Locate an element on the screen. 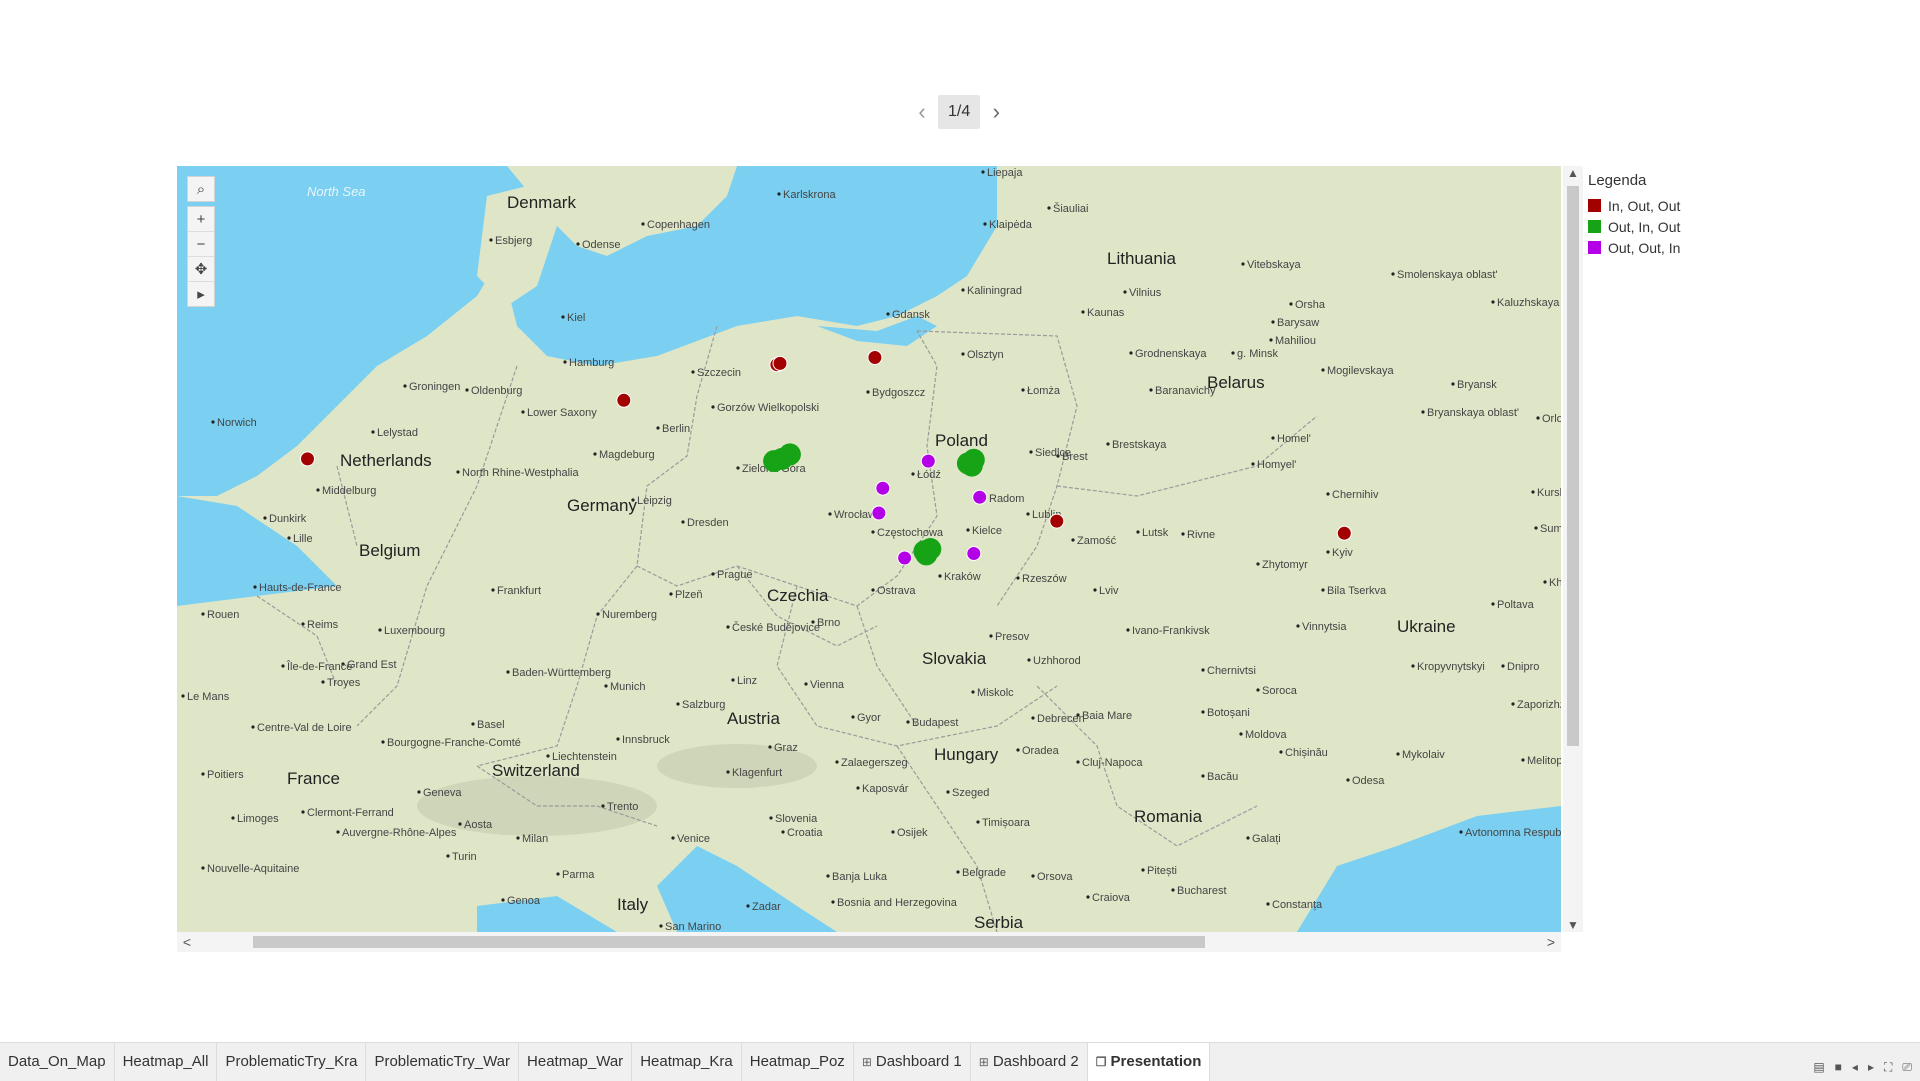  prev-page-button: ‹ is located at coordinates (922, 112).